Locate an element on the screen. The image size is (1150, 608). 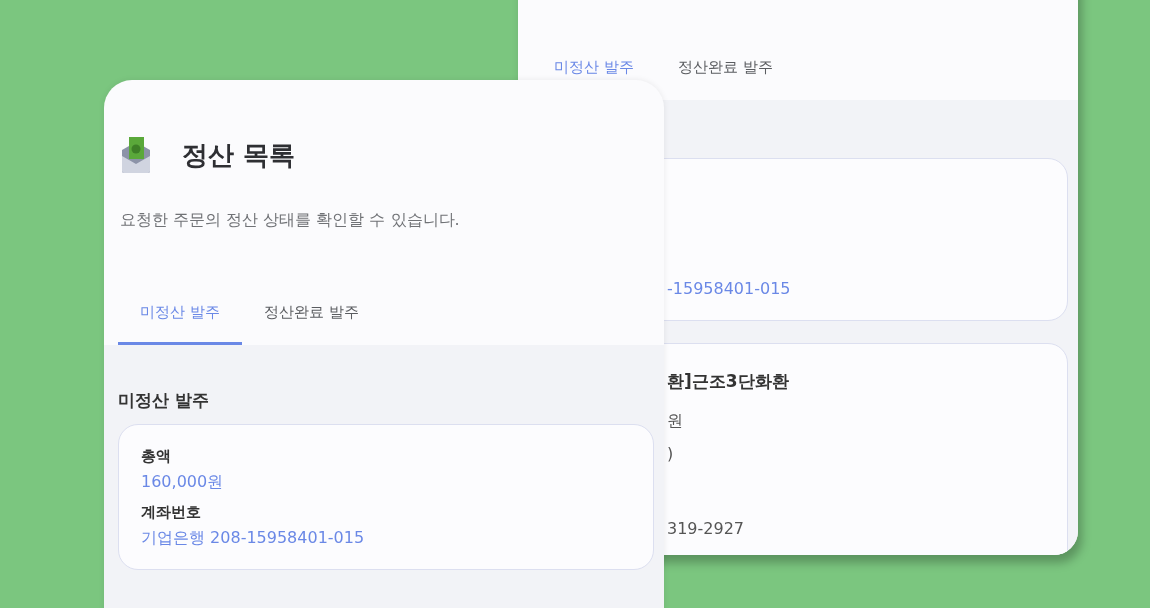
money-envelope-icon is located at coordinates (136, 155).